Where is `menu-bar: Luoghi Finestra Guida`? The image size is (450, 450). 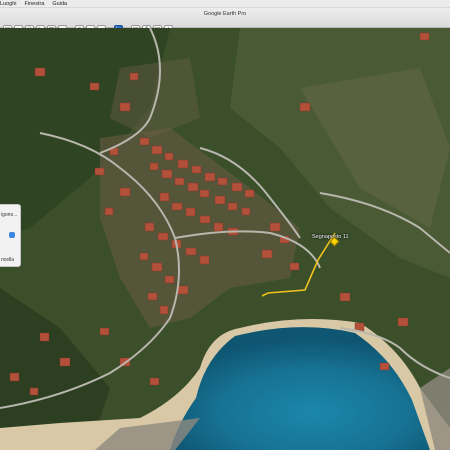
menu-bar: Luoghi Finestra Guida is located at coordinates (225, 4).